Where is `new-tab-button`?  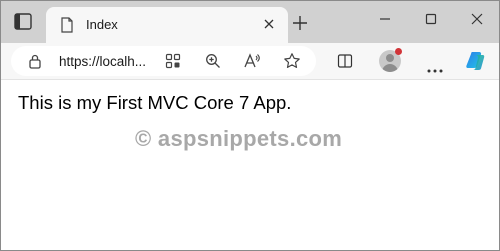
new-tab-button is located at coordinates (300, 23).